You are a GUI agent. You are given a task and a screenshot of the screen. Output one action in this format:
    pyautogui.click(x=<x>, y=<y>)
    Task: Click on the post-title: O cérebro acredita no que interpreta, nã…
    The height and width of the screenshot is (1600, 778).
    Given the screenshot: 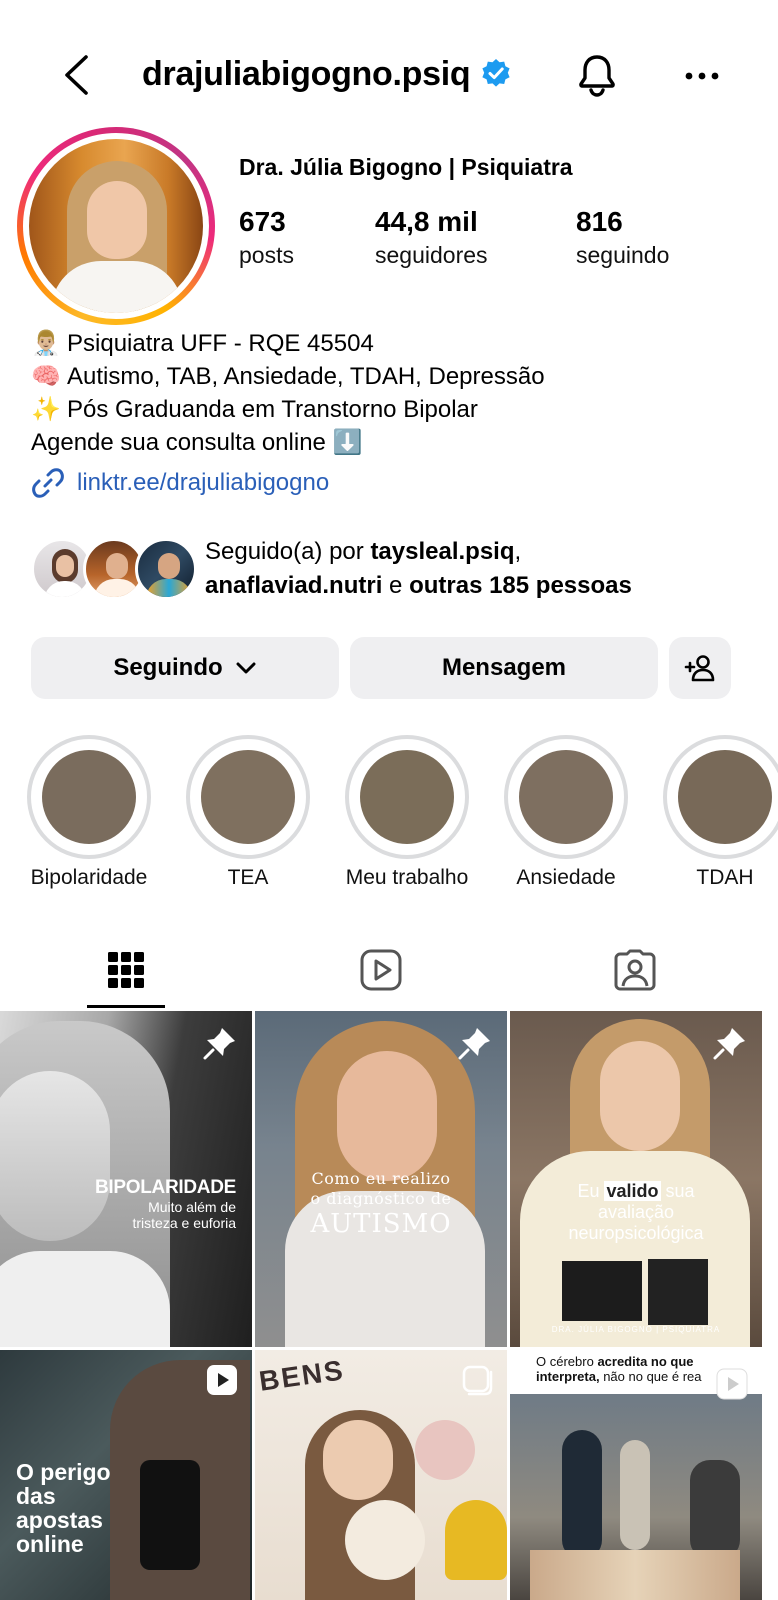 What is the action you would take?
    pyautogui.click(x=619, y=1369)
    